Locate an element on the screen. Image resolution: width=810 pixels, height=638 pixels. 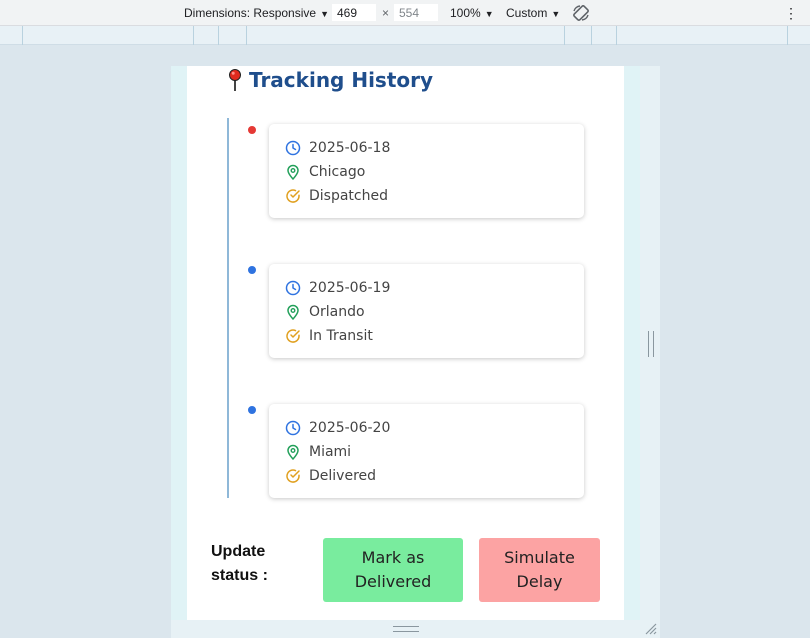
tracking-event-card: 2025-06-20 Miami Delivered is located at coordinates (426, 451).